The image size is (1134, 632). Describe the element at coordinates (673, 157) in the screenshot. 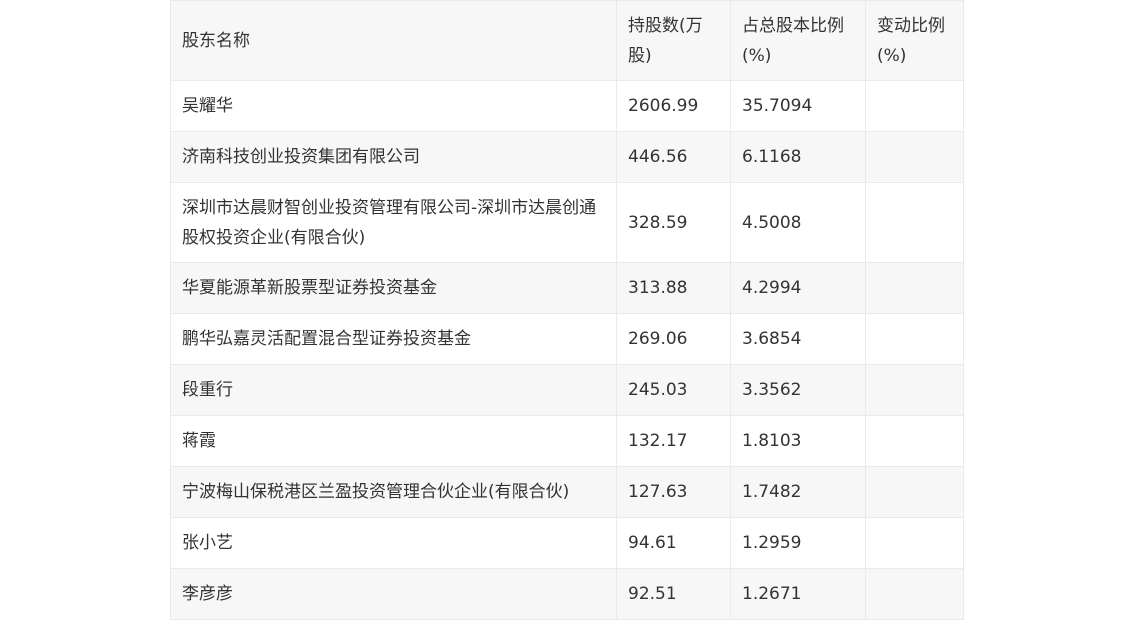

I see `cell-shares: 446.56` at that location.